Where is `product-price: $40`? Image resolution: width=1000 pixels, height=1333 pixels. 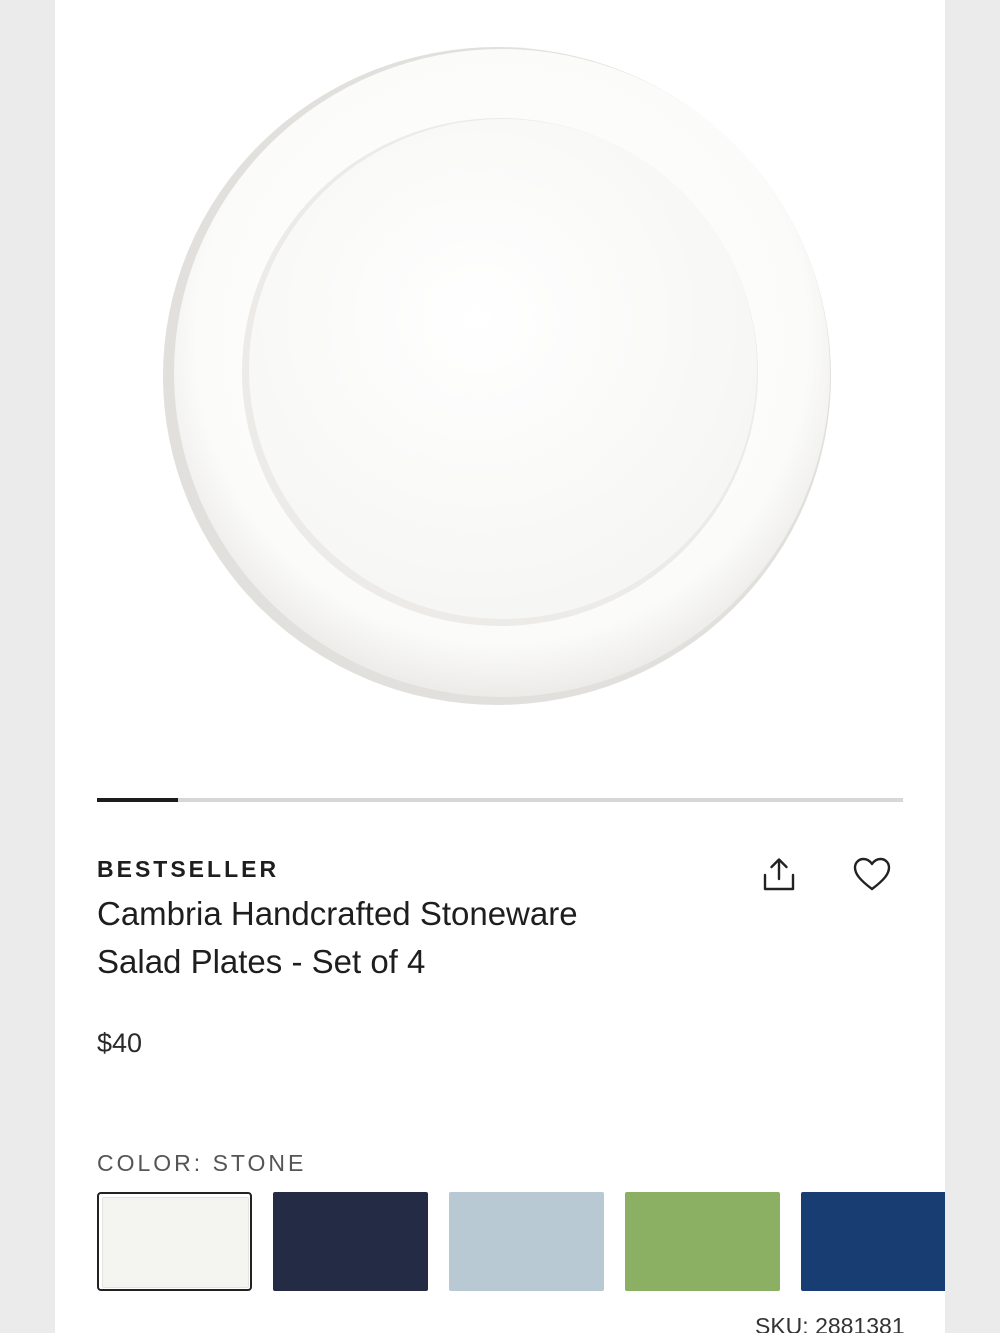
product-price: $40 is located at coordinates (120, 1043).